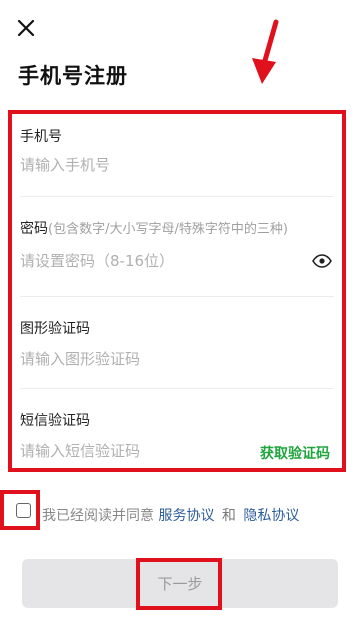  Describe the element at coordinates (130, 451) in the screenshot. I see `sms-code-input` at that location.